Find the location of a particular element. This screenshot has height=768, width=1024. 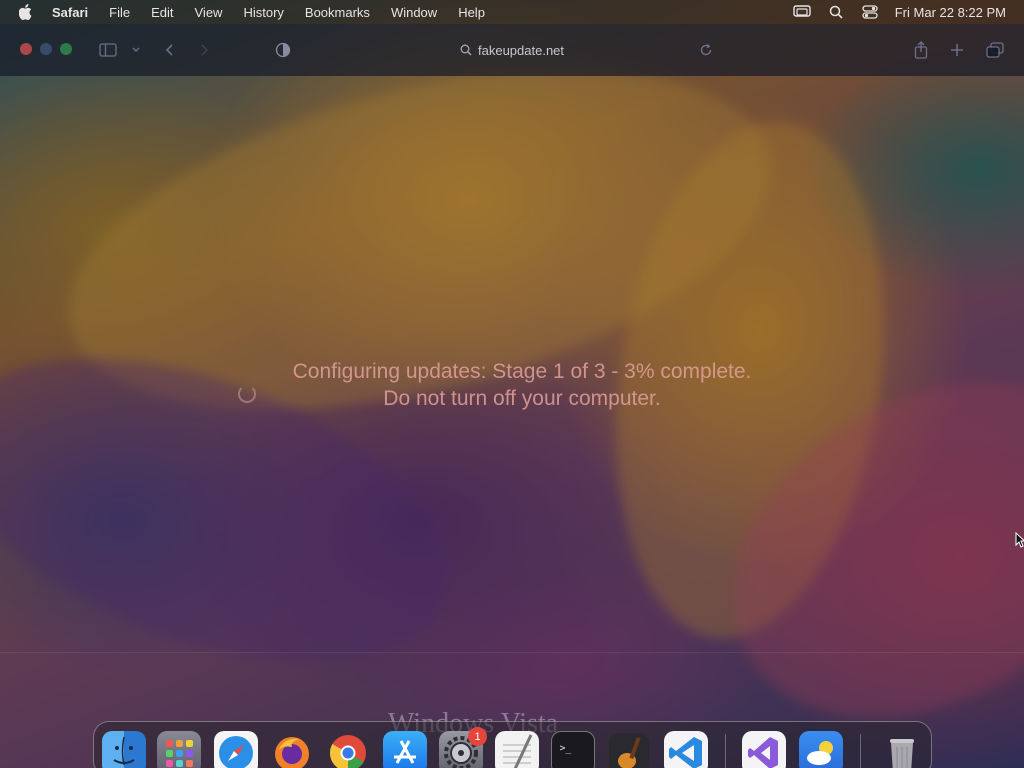

menu-file: File is located at coordinates (119, 12).